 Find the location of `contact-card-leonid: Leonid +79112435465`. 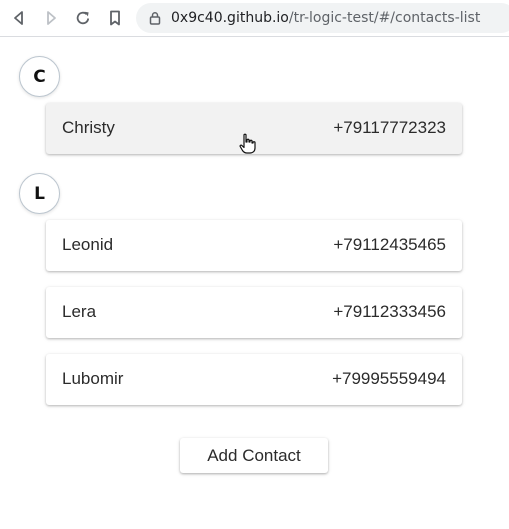

contact-card-leonid: Leonid +79112435465 is located at coordinates (254, 245).